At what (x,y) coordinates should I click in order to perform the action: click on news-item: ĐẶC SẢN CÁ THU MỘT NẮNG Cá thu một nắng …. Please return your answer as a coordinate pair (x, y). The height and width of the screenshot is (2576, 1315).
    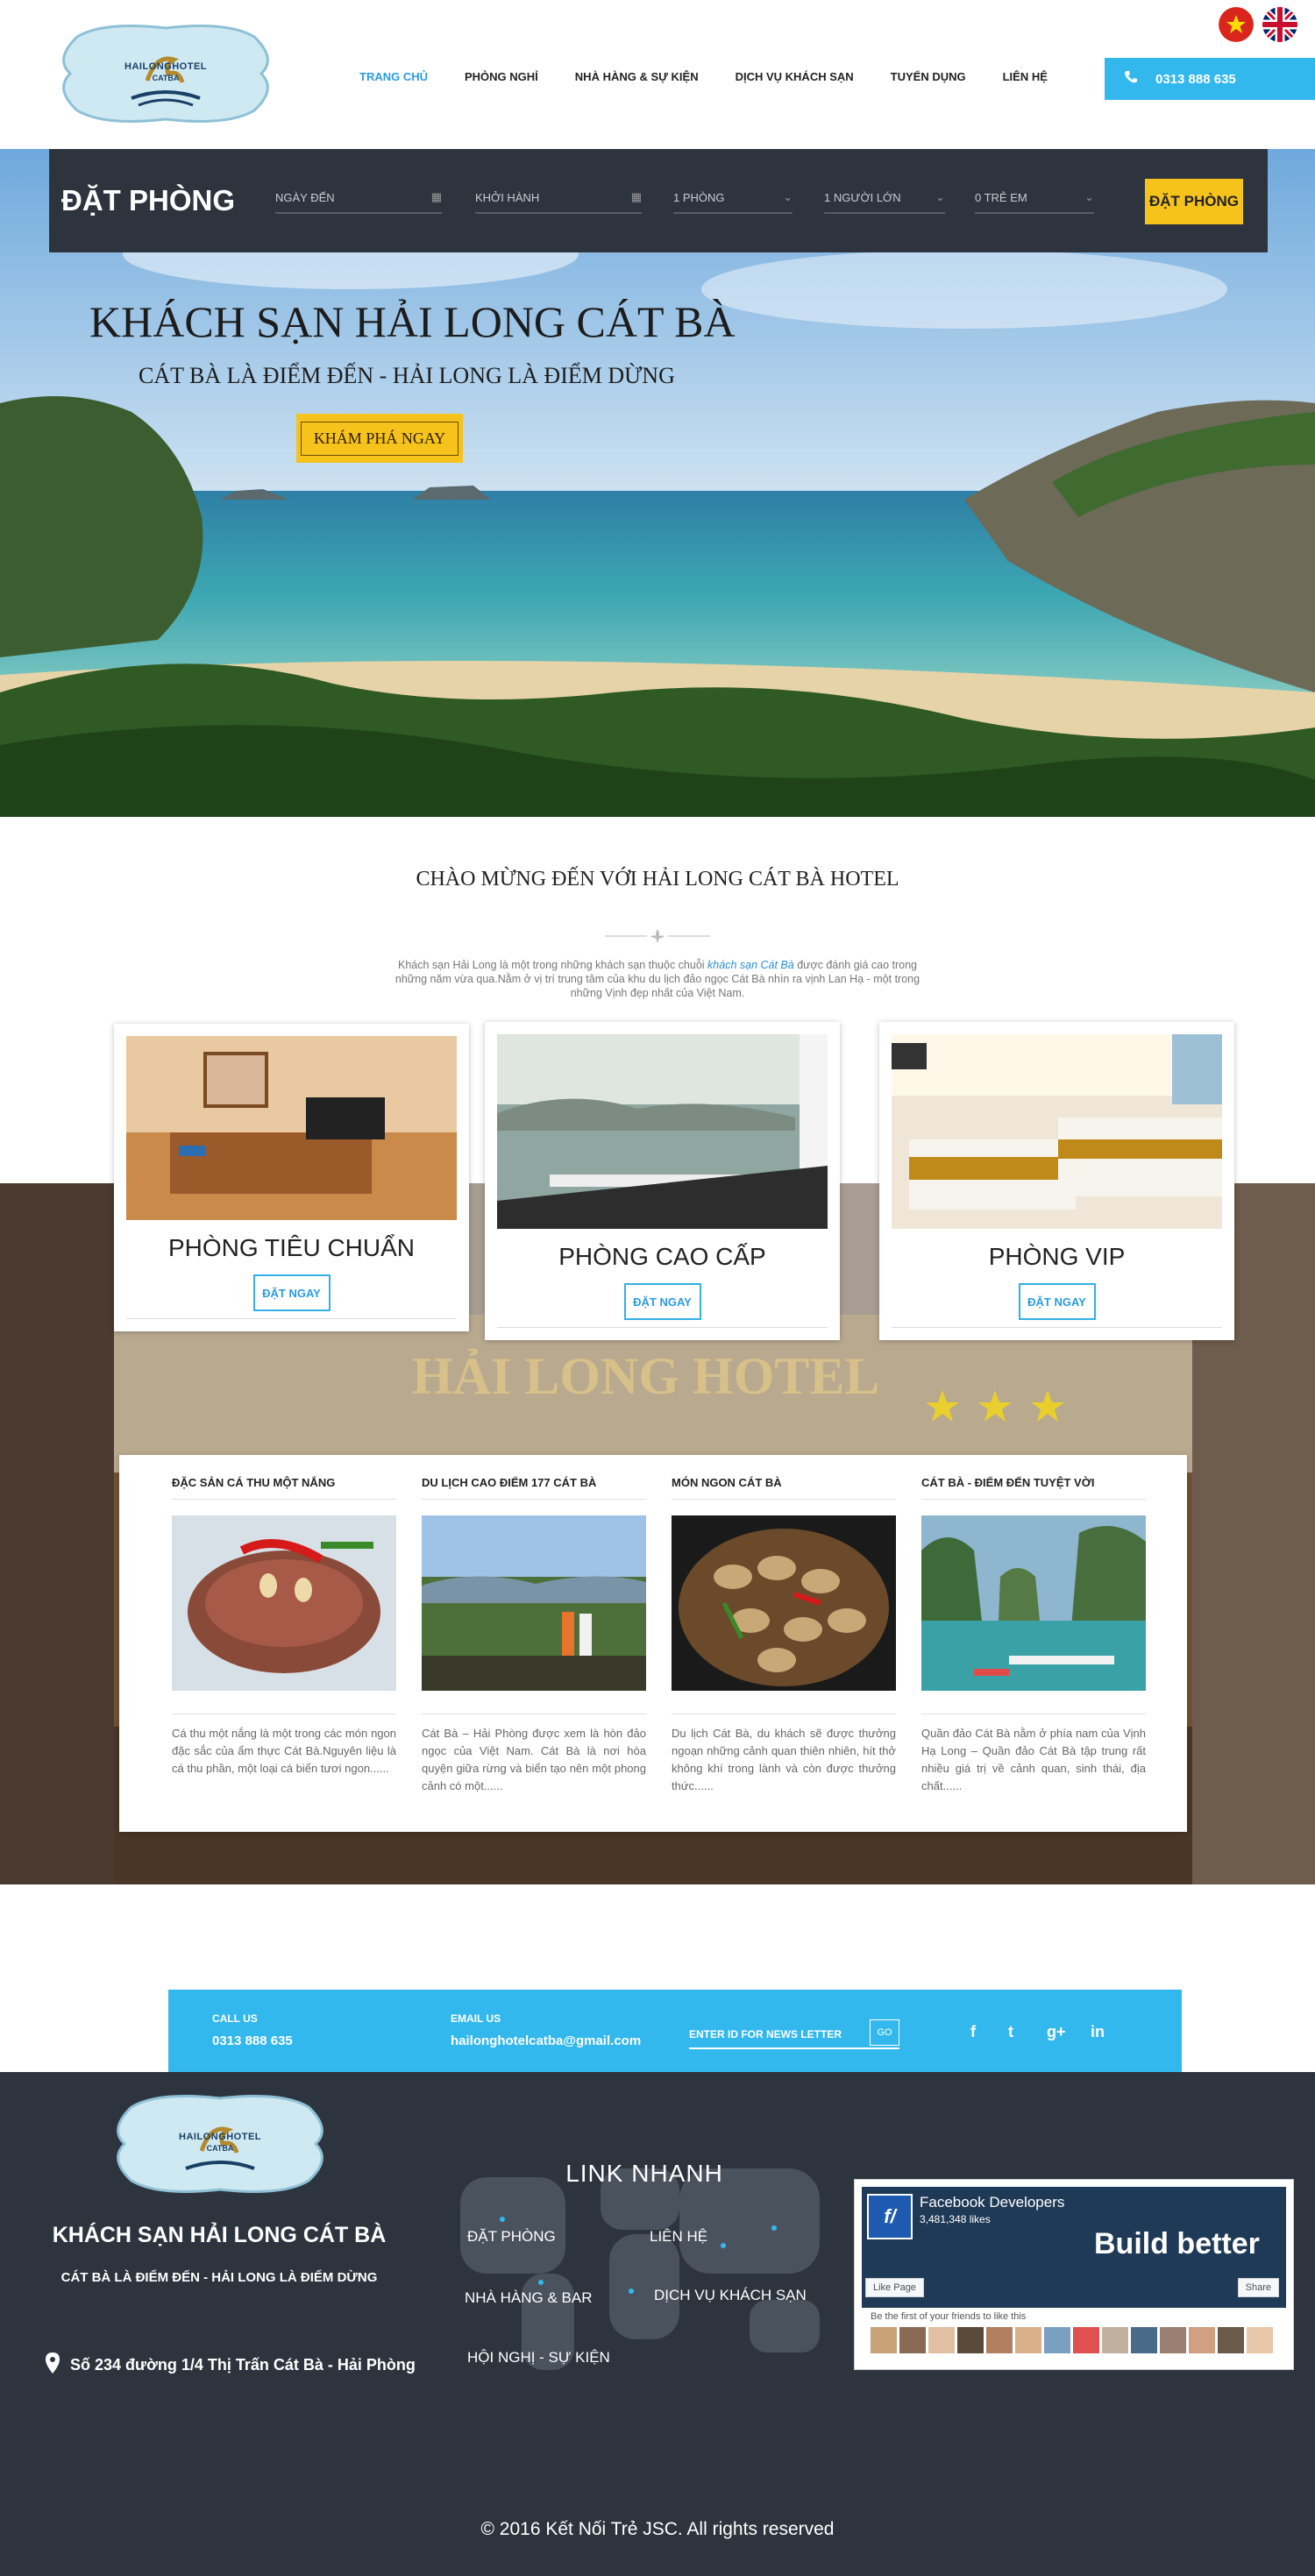
    Looking at the image, I should click on (284, 1624).